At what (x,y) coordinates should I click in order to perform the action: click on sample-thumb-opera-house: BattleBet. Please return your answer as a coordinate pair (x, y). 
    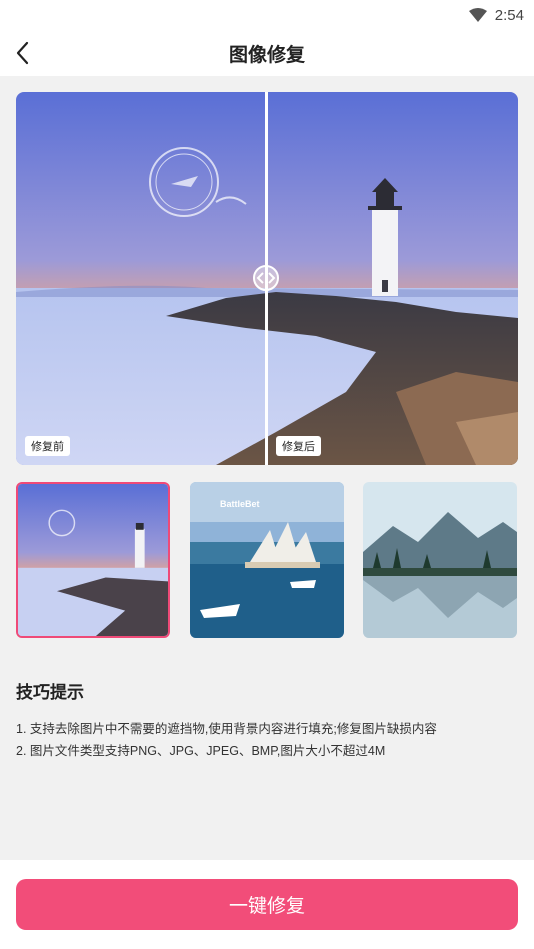
    Looking at the image, I should click on (267, 560).